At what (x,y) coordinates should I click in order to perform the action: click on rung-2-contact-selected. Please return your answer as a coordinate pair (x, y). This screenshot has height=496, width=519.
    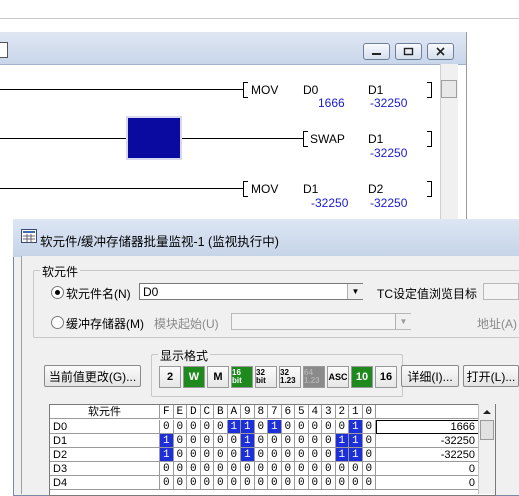
    Looking at the image, I should click on (154, 138).